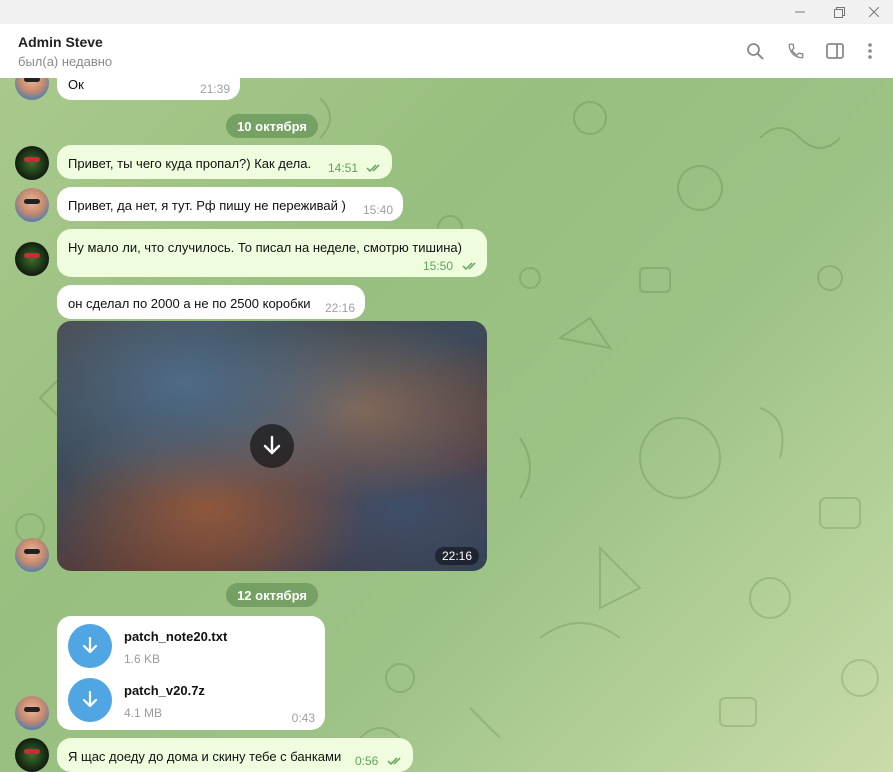  I want to click on message-time: 0:43, so click(303, 718).